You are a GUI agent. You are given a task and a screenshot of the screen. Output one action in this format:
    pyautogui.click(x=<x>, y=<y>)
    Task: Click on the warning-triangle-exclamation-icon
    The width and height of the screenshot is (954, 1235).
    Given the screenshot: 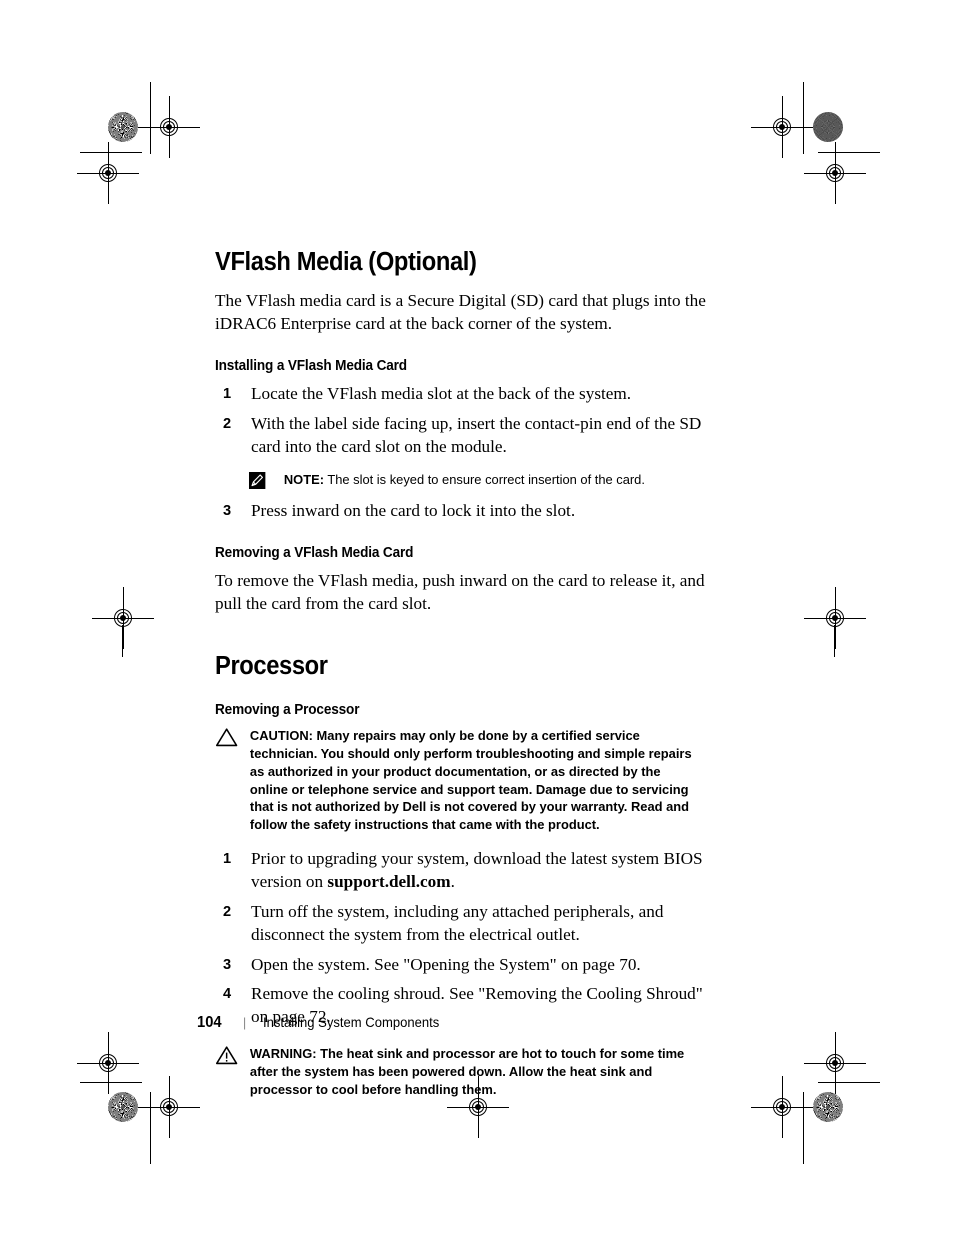 What is the action you would take?
    pyautogui.click(x=226, y=1057)
    